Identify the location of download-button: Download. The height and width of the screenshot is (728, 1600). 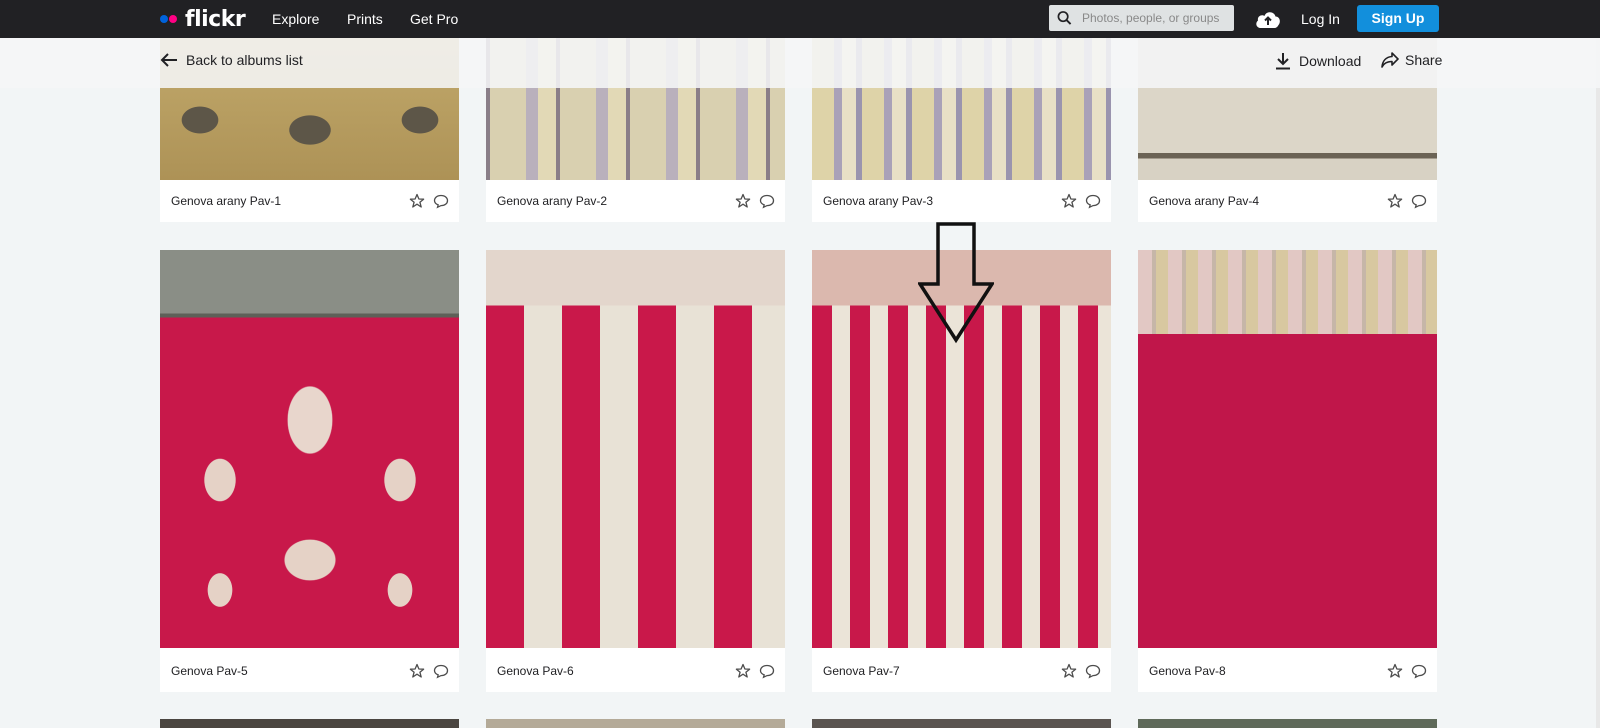
(1318, 61).